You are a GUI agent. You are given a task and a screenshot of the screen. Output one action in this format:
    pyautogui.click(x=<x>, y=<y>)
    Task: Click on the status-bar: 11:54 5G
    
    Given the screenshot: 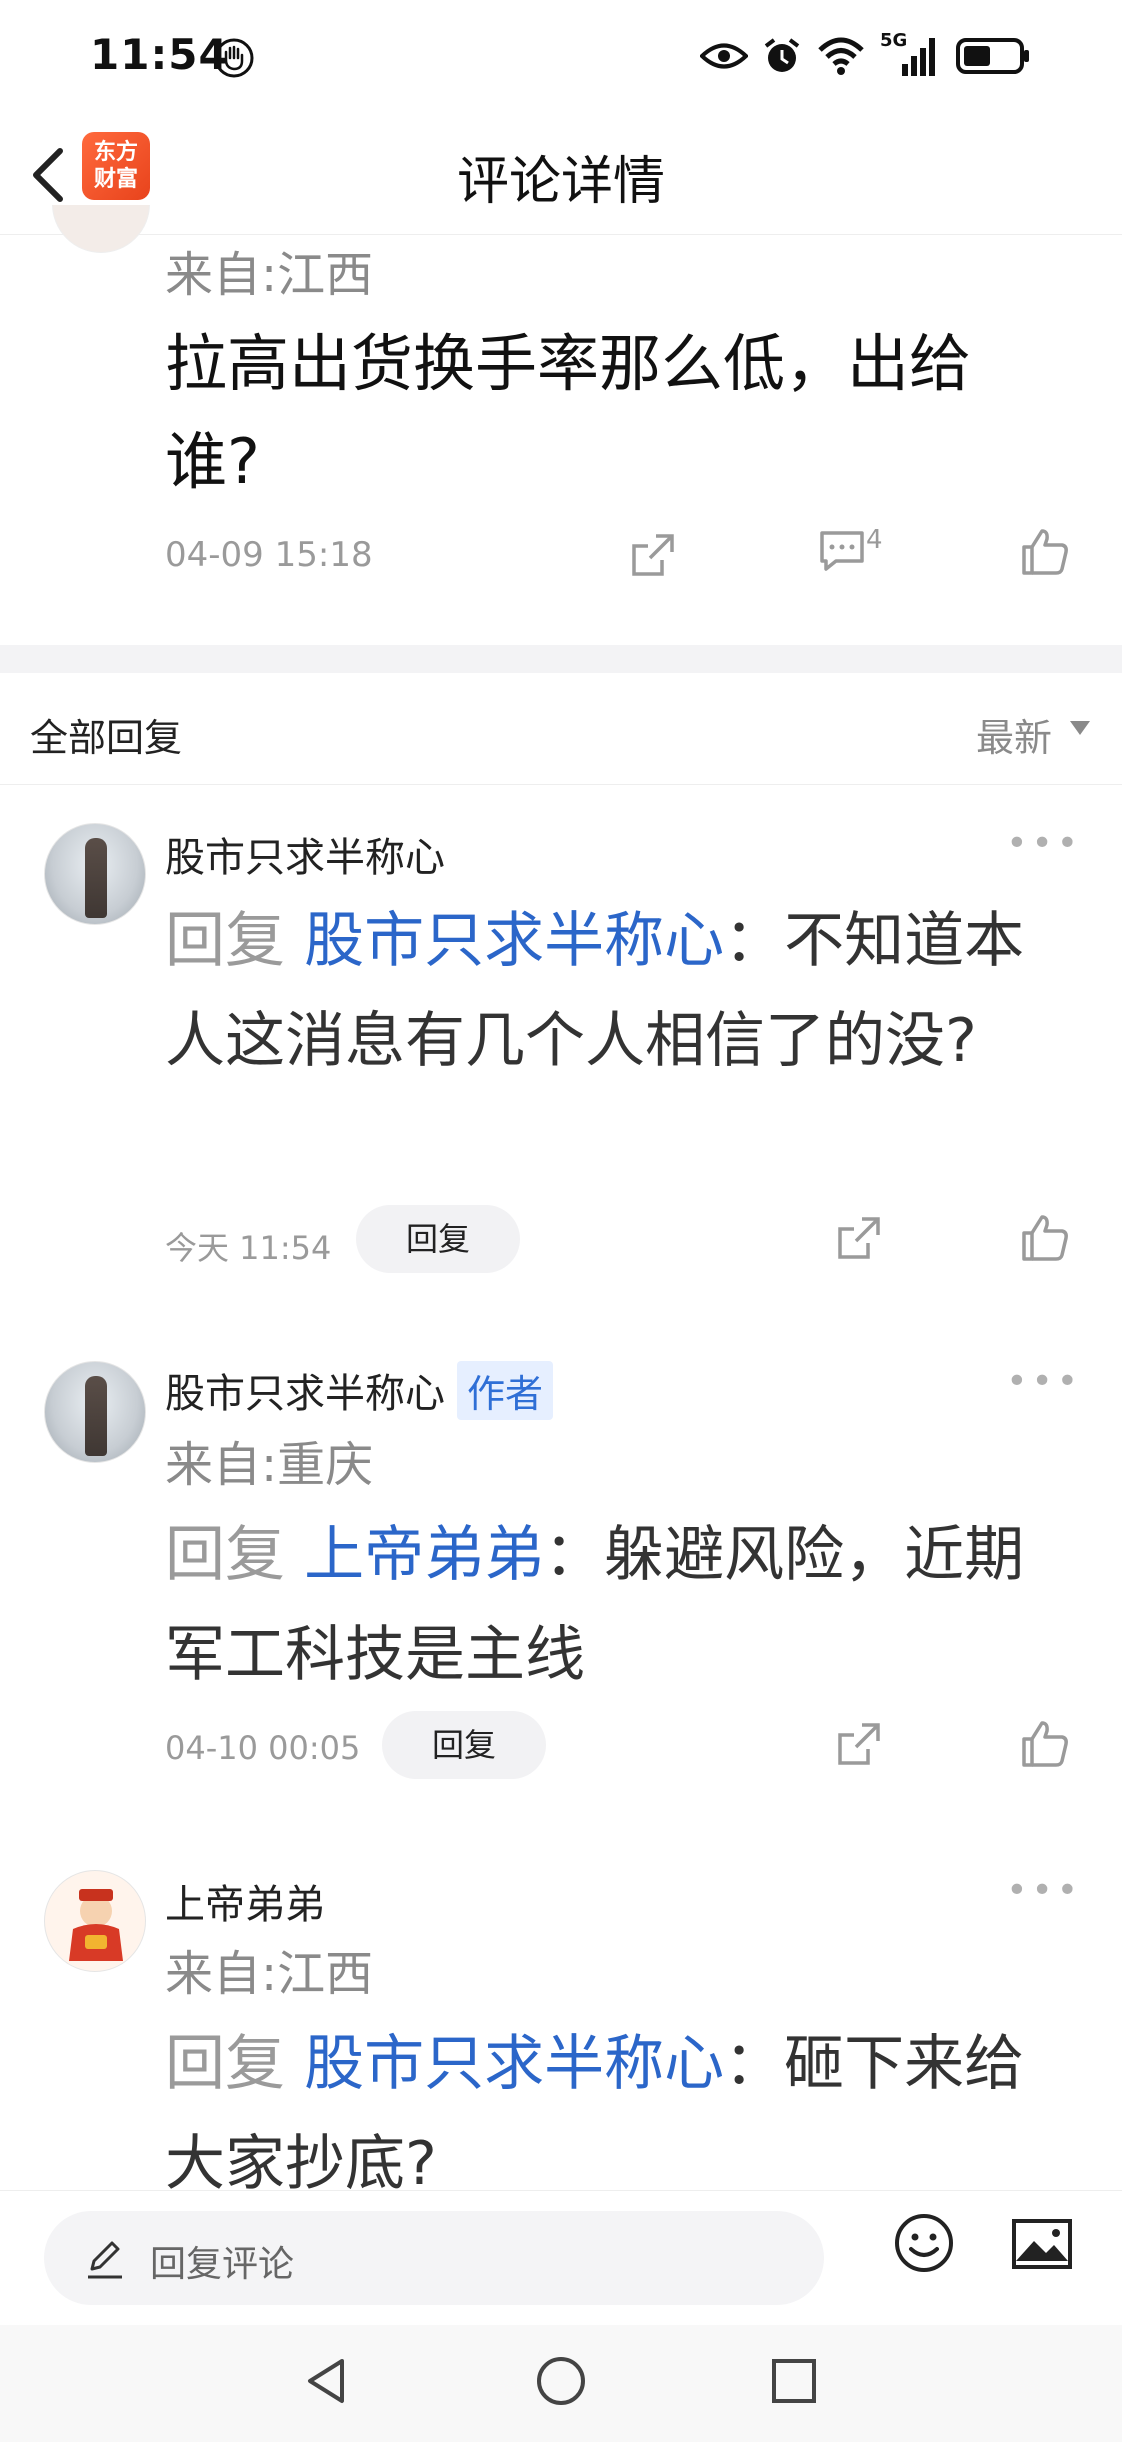 What is the action you would take?
    pyautogui.click(x=561, y=57)
    